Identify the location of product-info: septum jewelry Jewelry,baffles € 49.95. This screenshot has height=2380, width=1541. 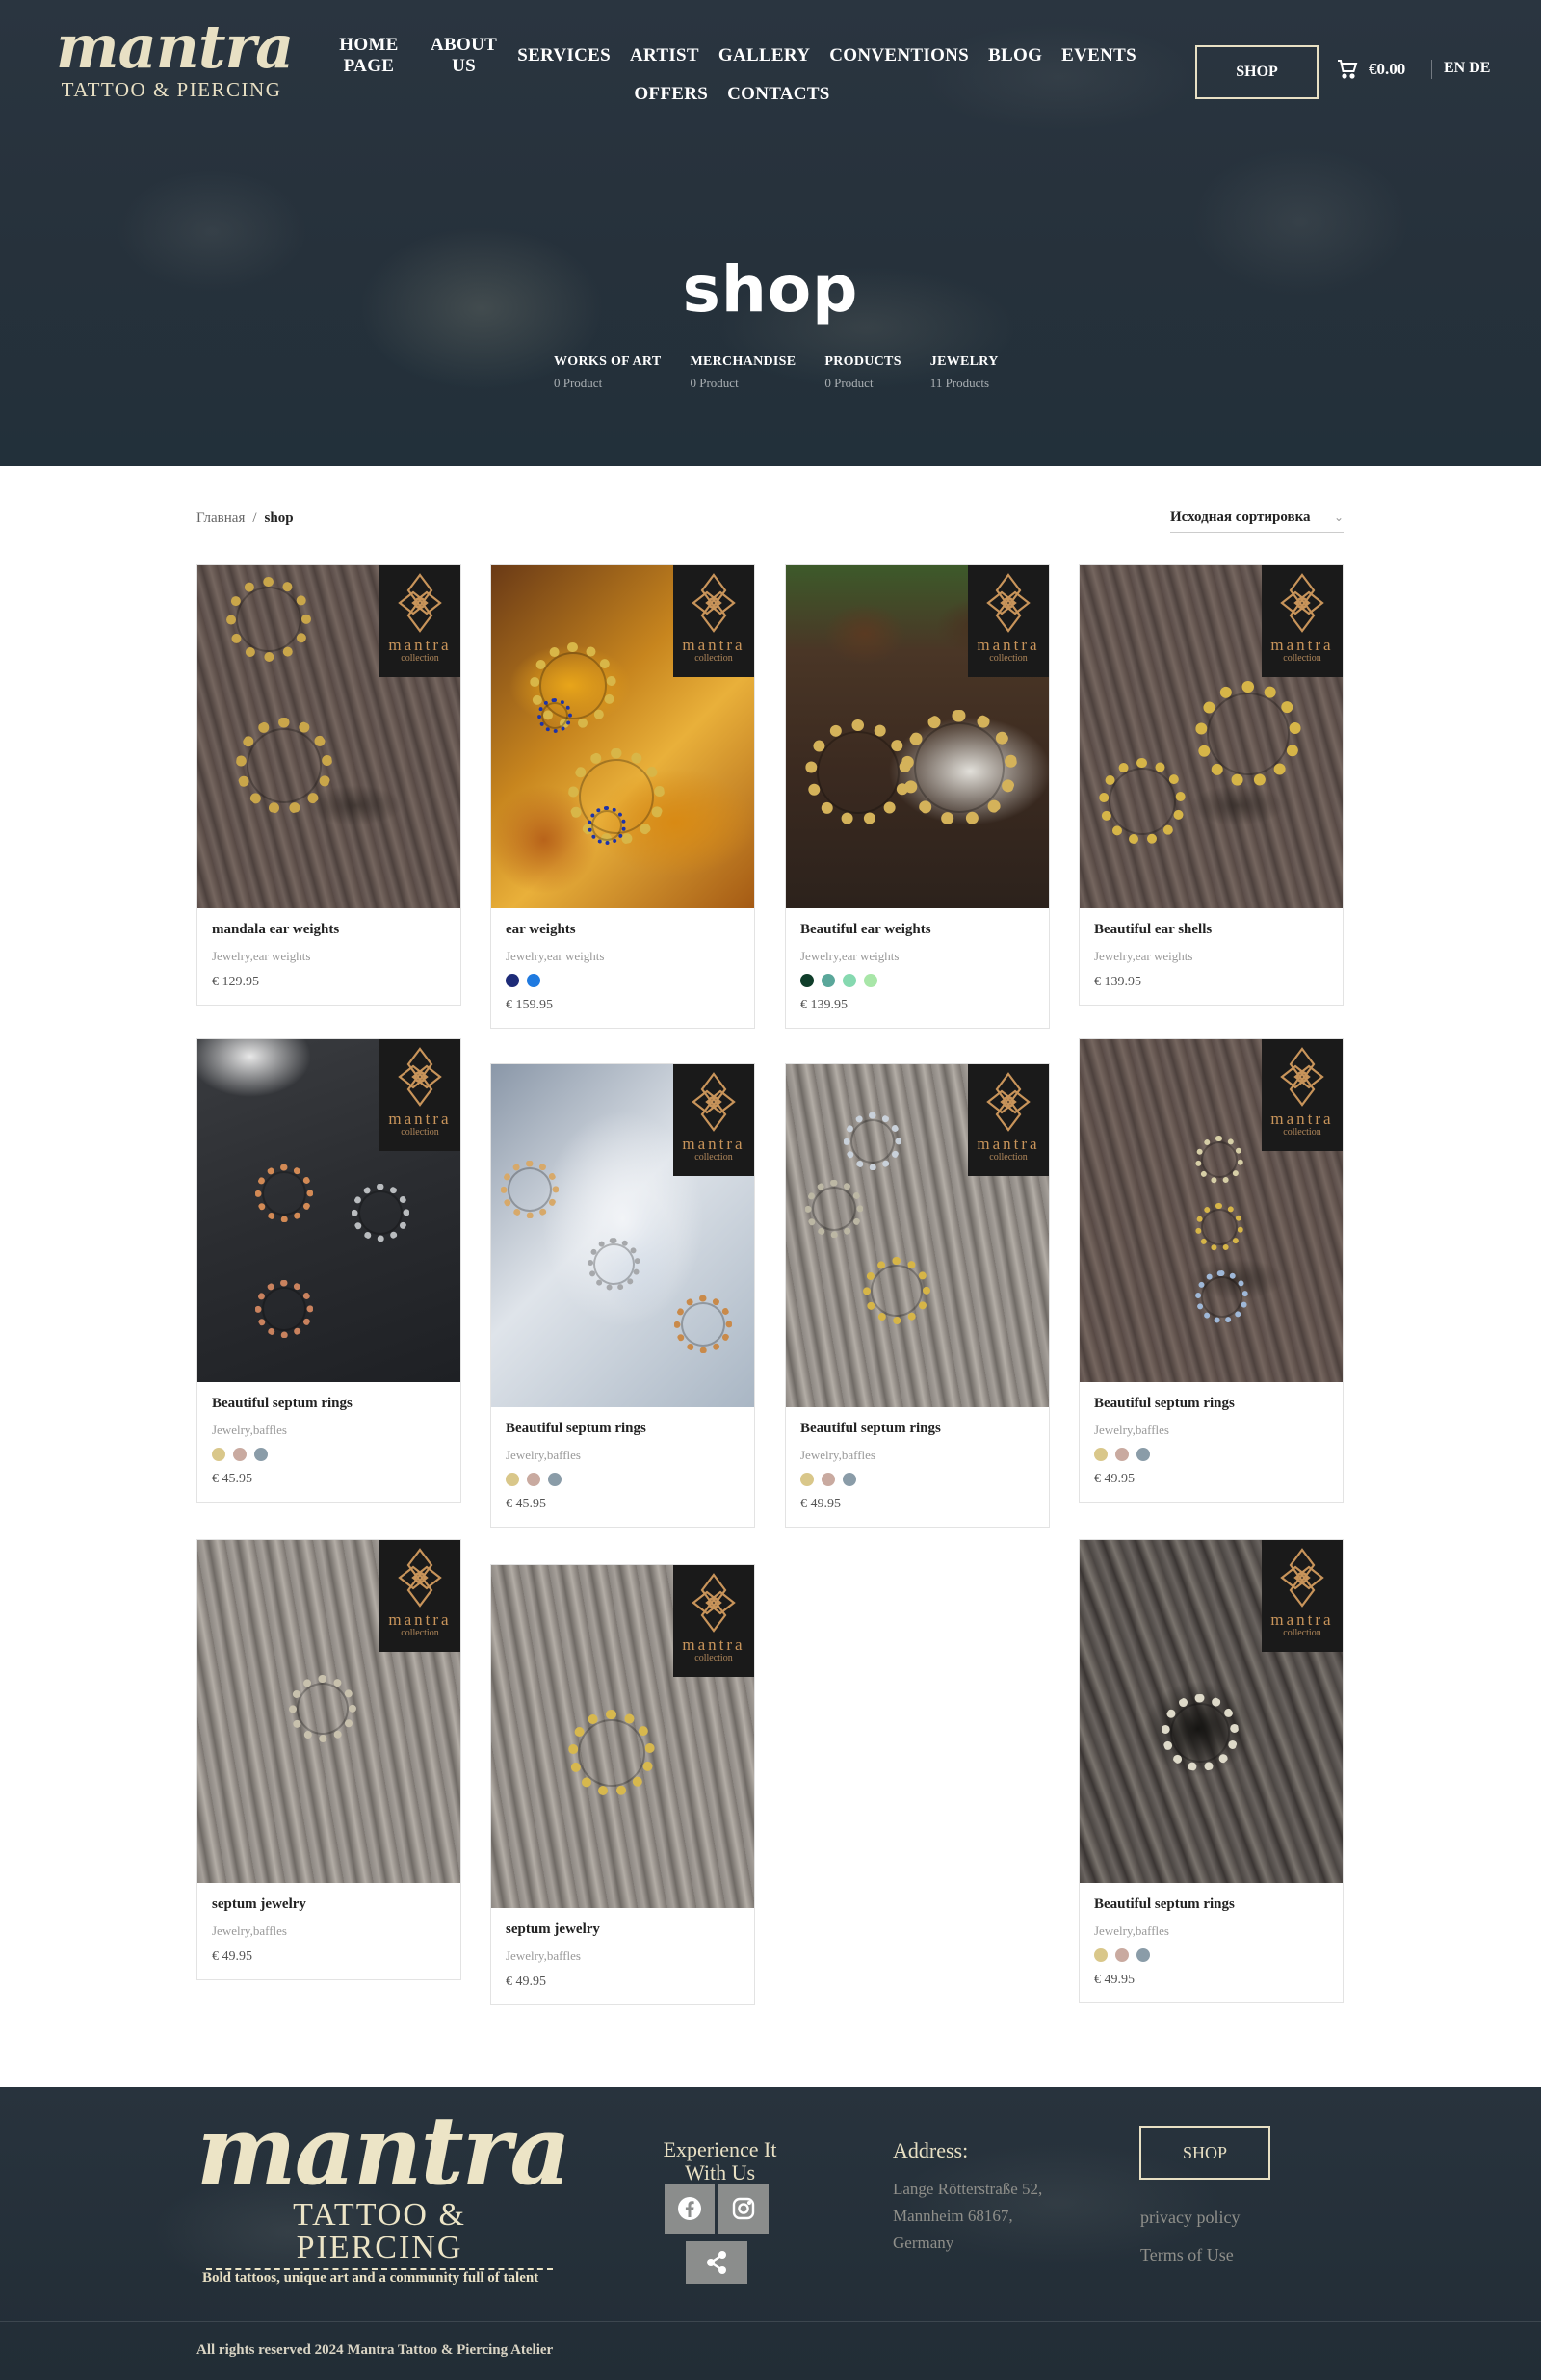
(622, 1956).